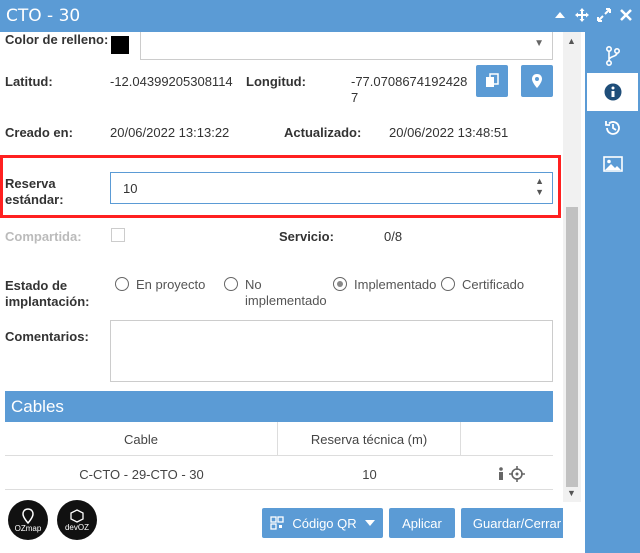 This screenshot has height=553, width=640. I want to click on window-titlebar: CTO - 30, so click(320, 16).